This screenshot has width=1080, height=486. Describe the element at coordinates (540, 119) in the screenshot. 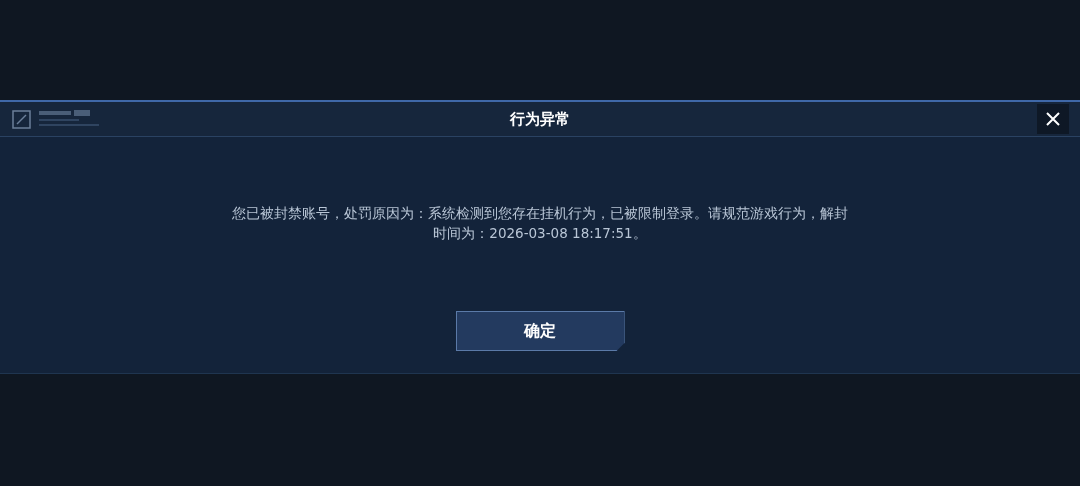

I see `dialog-title: 行为异常` at that location.